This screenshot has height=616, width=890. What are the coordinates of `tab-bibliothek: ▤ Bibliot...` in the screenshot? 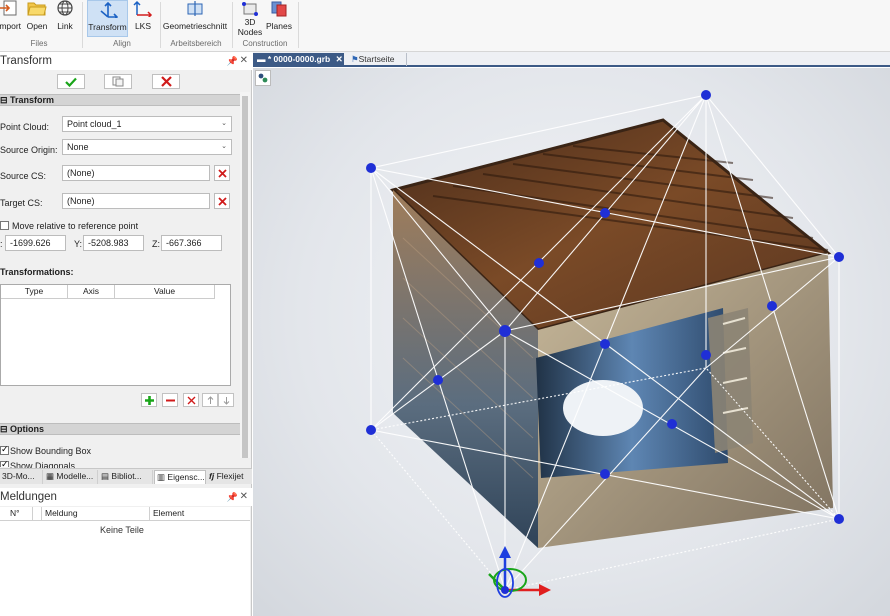 It's located at (126, 477).